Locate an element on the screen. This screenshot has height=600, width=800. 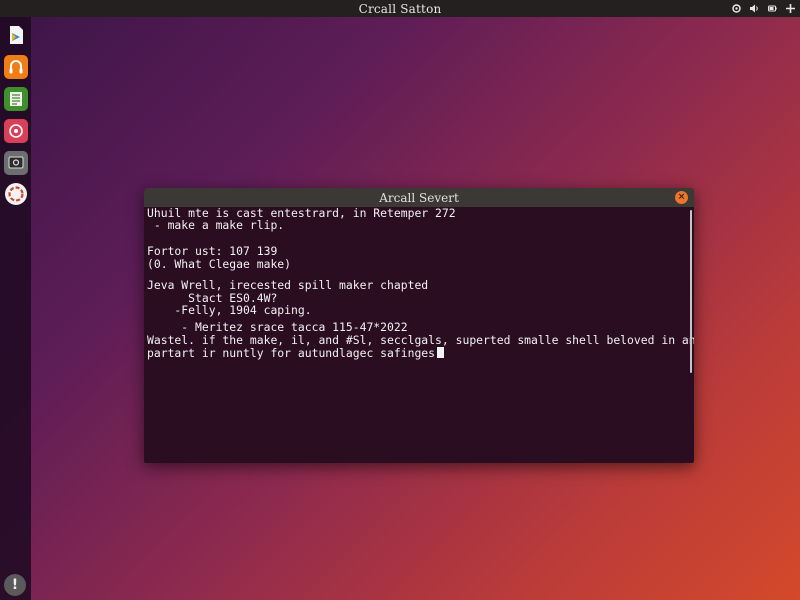
top-panel-title: Crcall Satton is located at coordinates (400, 8).